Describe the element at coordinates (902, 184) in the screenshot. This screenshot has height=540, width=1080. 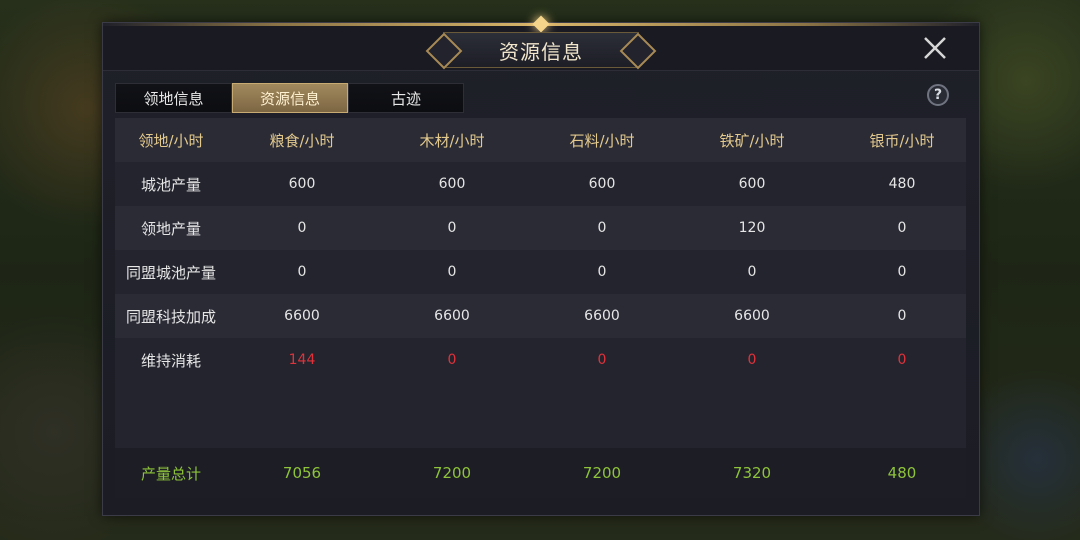
I see `cell-value: 480` at that location.